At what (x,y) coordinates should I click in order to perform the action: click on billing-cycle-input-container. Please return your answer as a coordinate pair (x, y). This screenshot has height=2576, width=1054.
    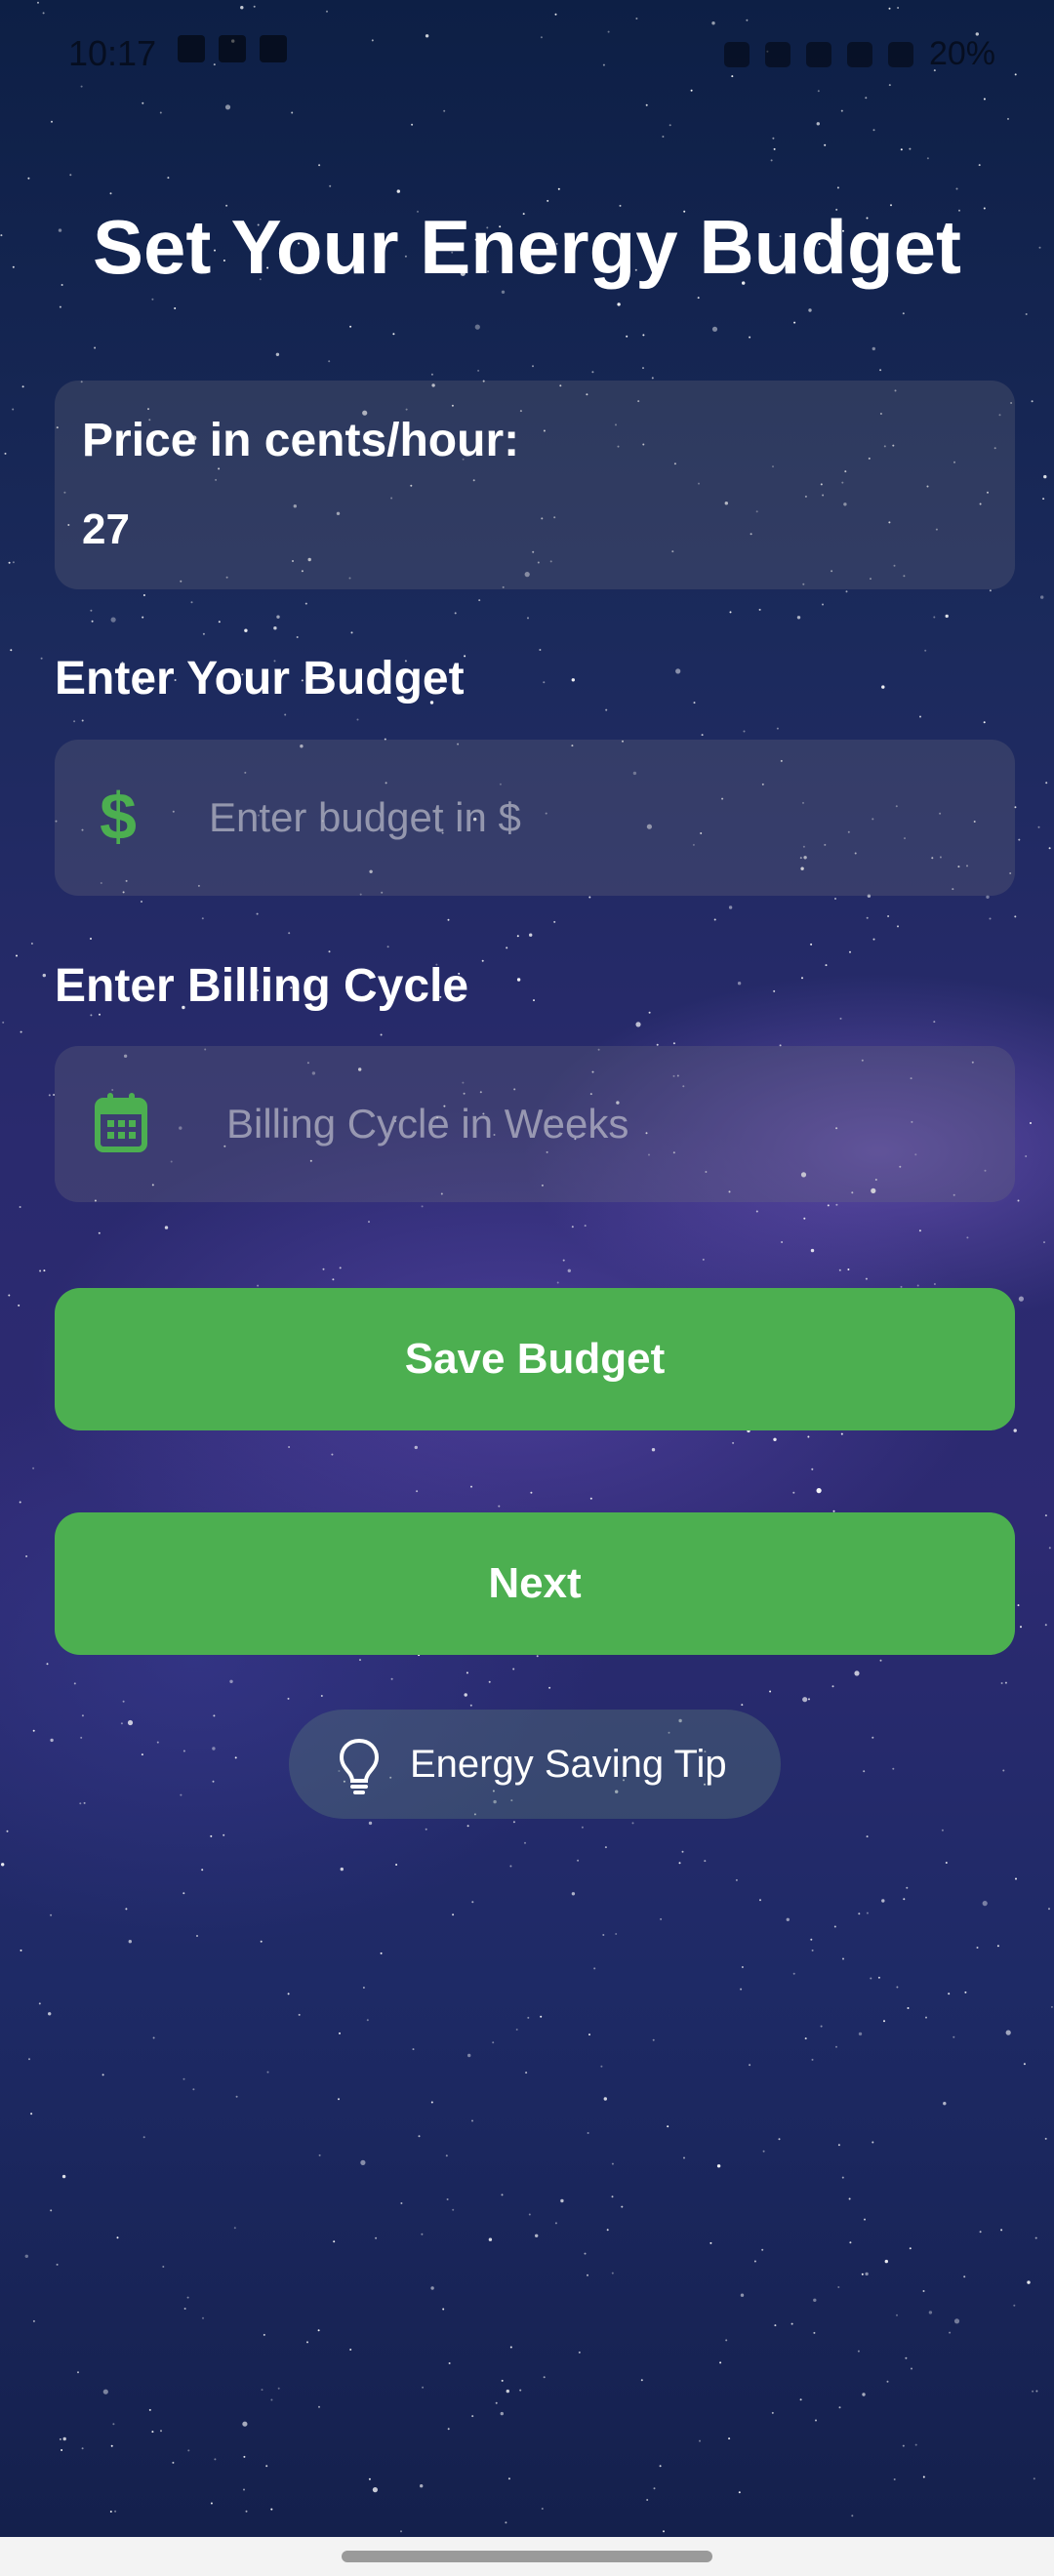
    Looking at the image, I should click on (535, 1124).